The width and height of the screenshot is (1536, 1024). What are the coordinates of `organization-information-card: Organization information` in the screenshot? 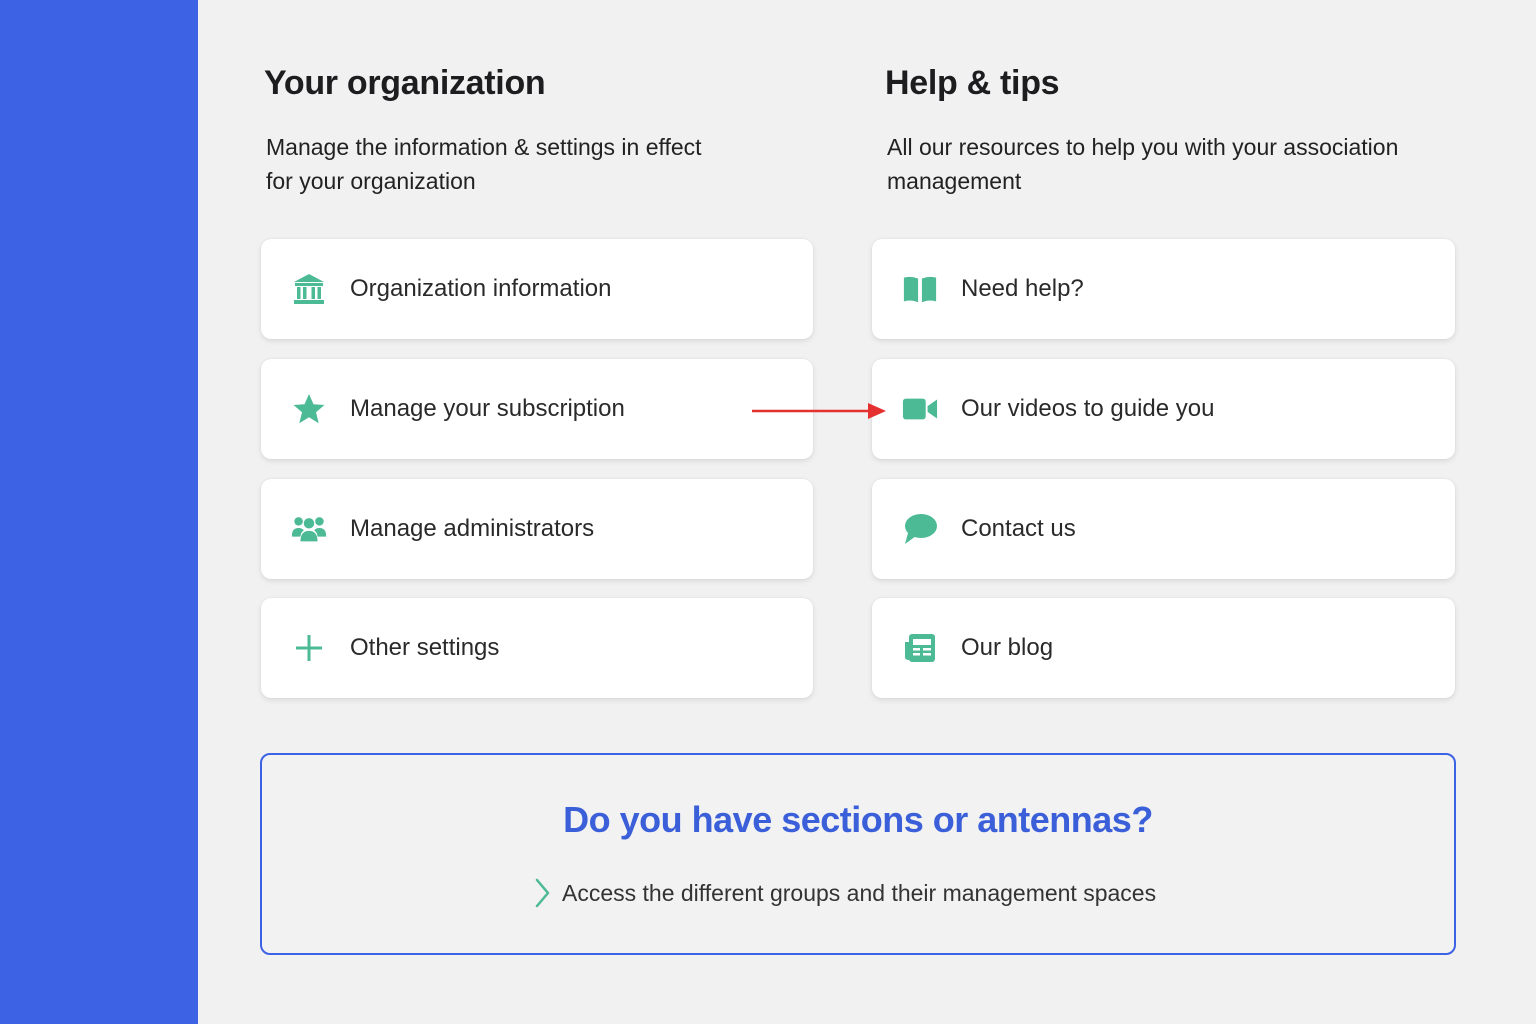 It's located at (537, 289).